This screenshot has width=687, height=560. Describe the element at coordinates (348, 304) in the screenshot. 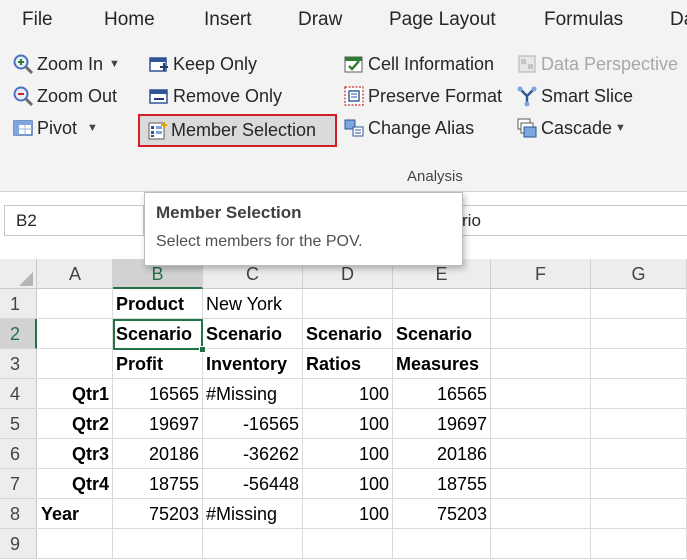

I see `cell-d1` at that location.